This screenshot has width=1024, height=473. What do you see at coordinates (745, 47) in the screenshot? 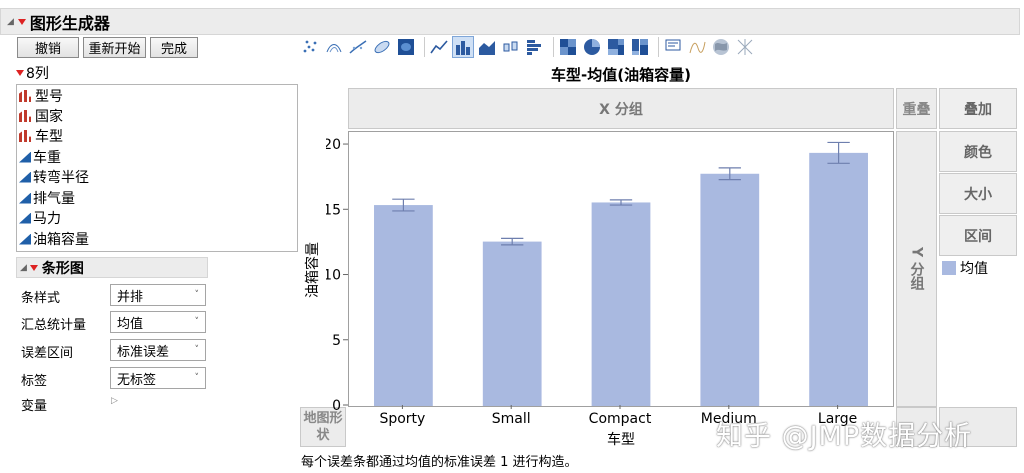
I see `parallel-icon` at bounding box center [745, 47].